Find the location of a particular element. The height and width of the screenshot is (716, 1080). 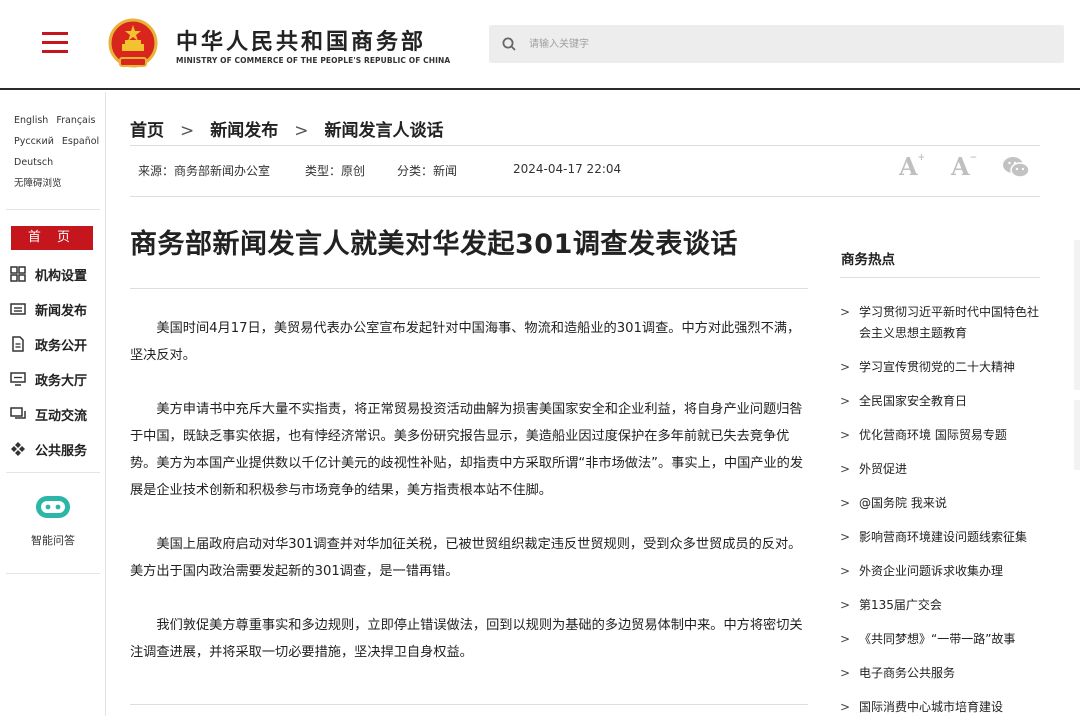

font-increase-label: A is located at coordinates (908, 166).